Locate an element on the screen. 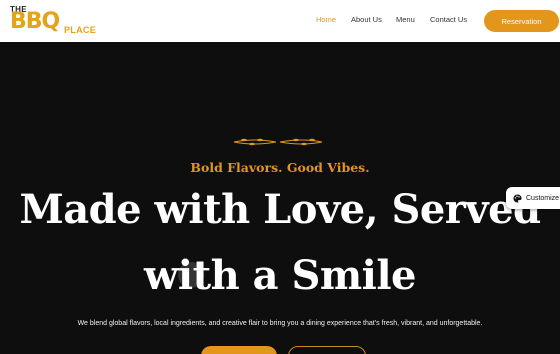 The width and height of the screenshot is (560, 354). nav-contact-us: Contact Us is located at coordinates (448, 19).